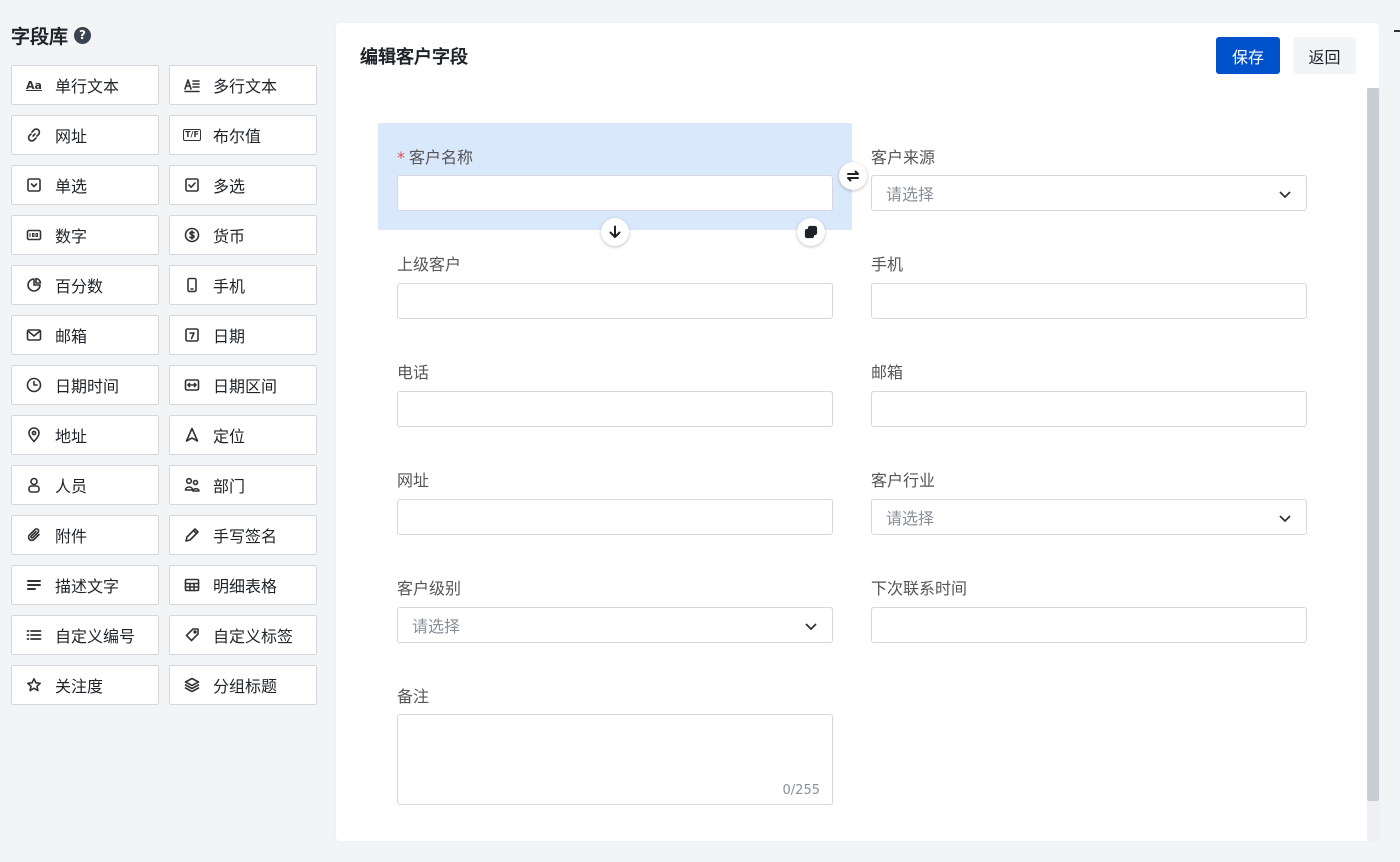 The width and height of the screenshot is (1400, 862). I want to click on library-item-location: 定位, so click(243, 435).